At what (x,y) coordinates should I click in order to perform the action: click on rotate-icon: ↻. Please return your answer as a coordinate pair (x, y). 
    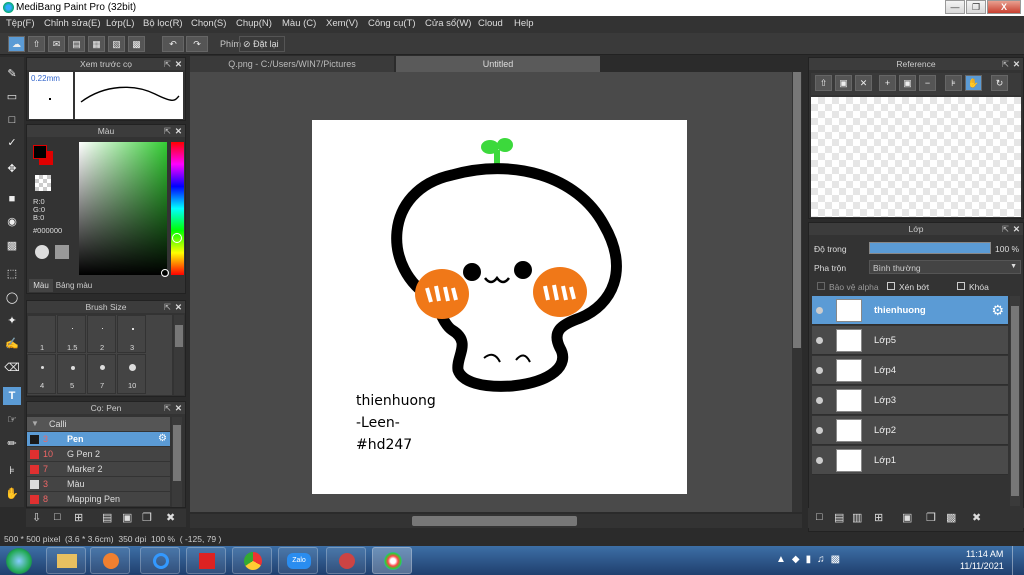
    Looking at the image, I should click on (999, 83).